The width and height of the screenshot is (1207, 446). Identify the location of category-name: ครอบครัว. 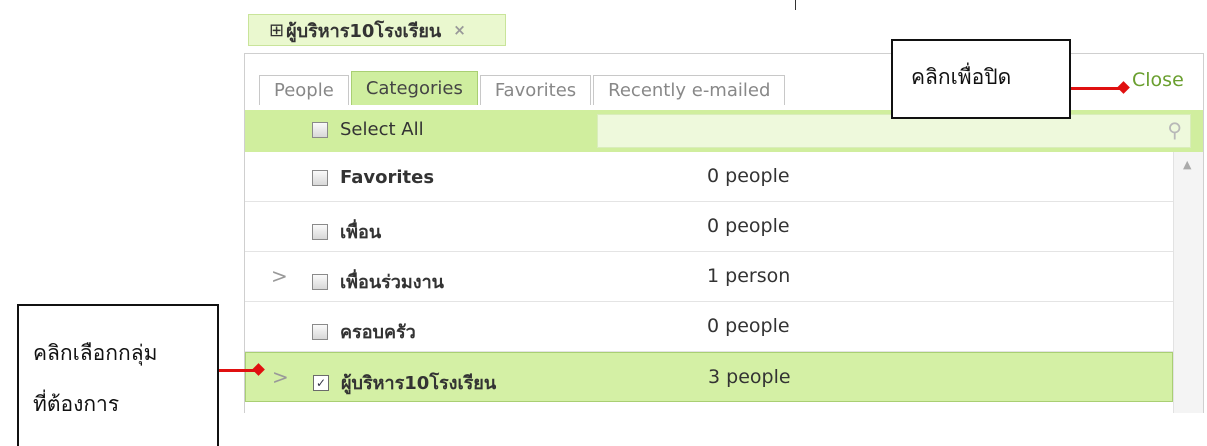
(378, 332).